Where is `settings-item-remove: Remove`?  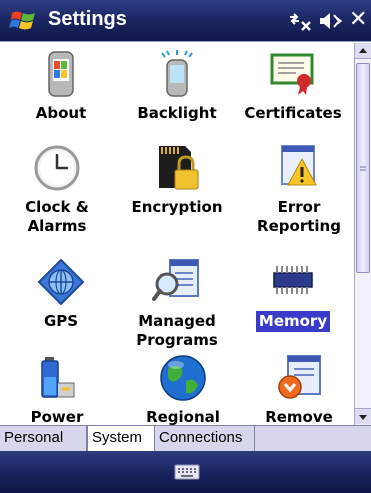 settings-item-remove: Remove is located at coordinates (297, 389).